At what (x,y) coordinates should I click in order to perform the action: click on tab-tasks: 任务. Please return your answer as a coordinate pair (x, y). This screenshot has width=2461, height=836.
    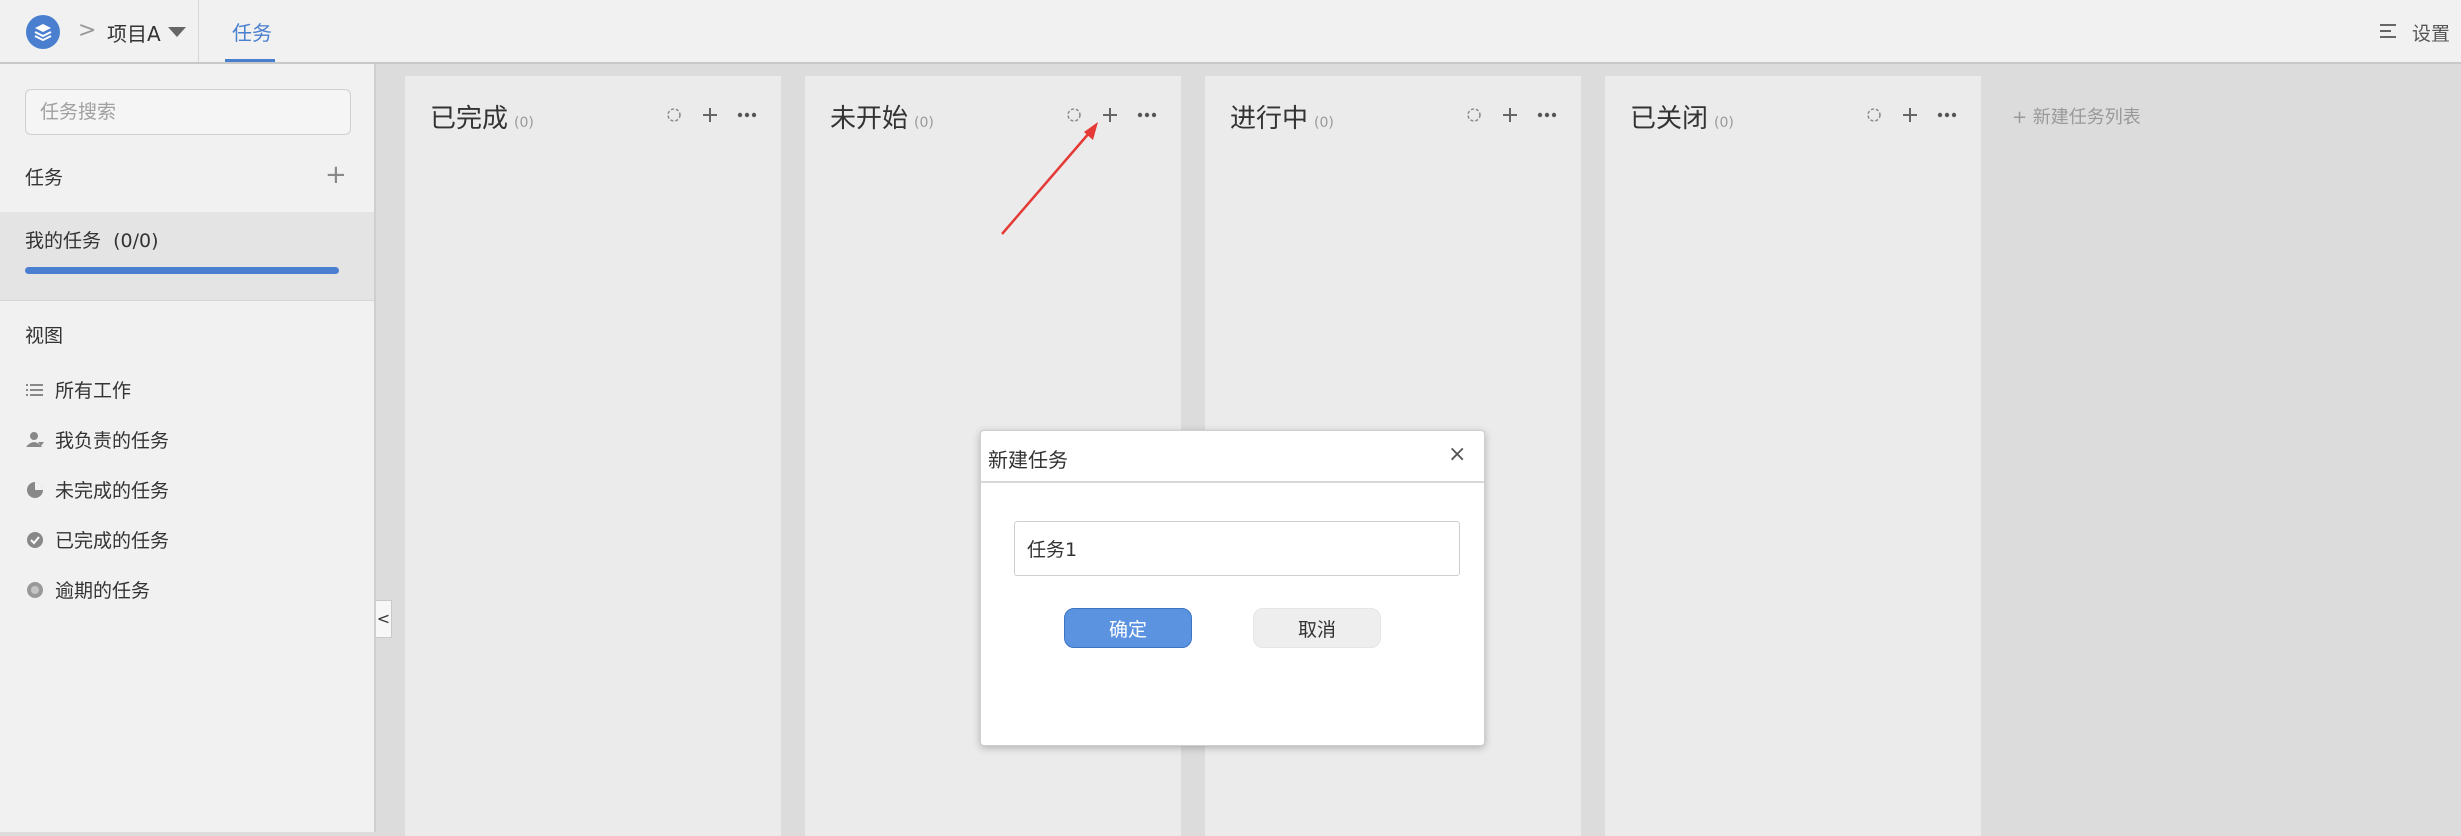
    Looking at the image, I should click on (252, 31).